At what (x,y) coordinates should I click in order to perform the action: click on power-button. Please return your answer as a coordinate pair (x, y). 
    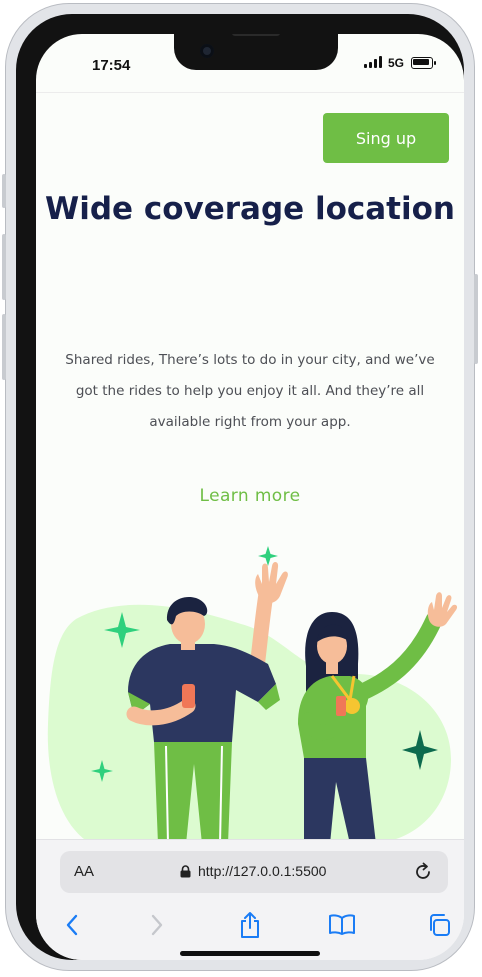
    Looking at the image, I should click on (476, 319).